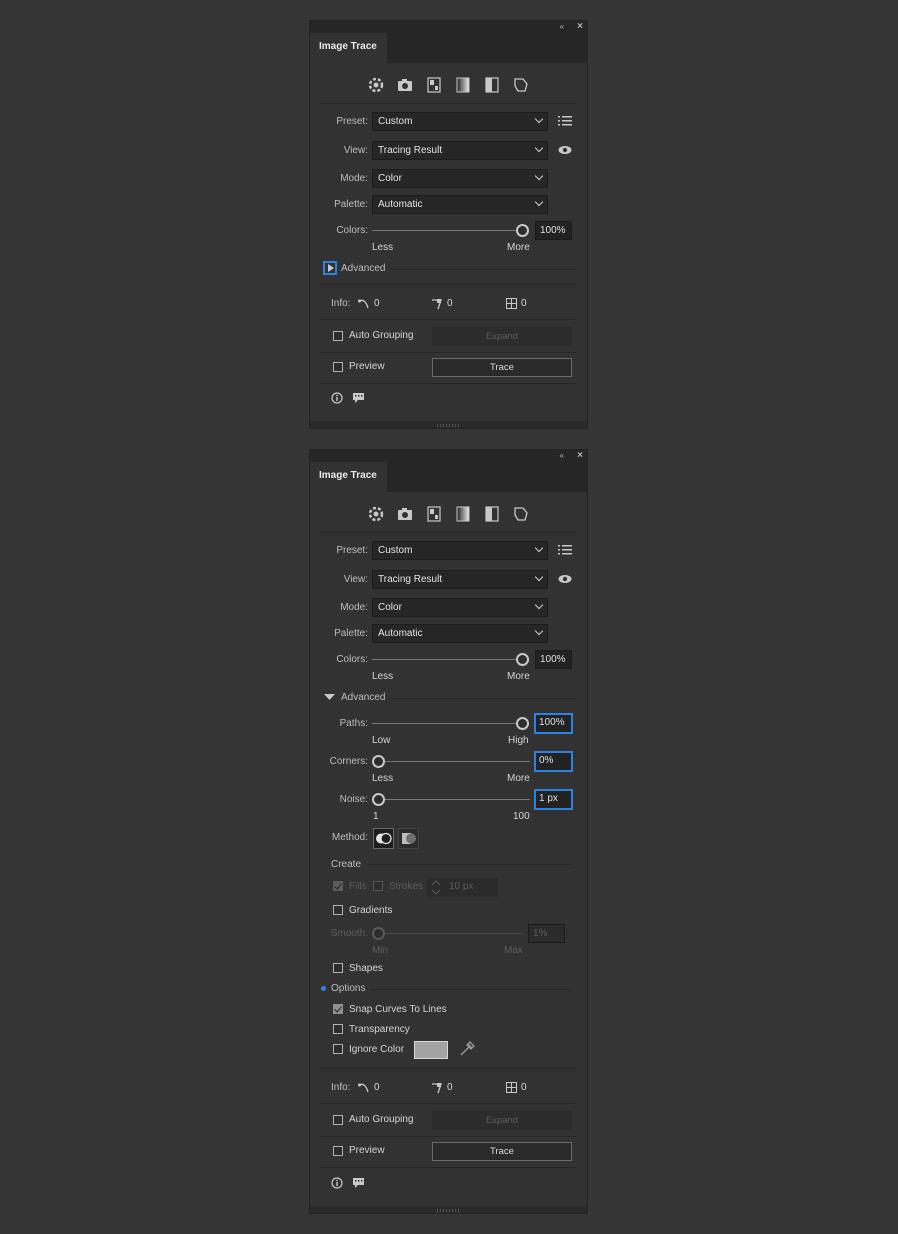 The height and width of the screenshot is (1234, 898). Describe the element at coordinates (452, 85) in the screenshot. I see `preset-icon-row` at that location.